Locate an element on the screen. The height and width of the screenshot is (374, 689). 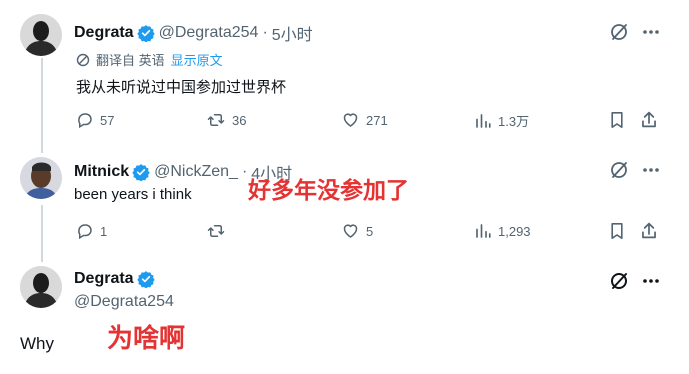
translate-icon is located at coordinates (83, 60).